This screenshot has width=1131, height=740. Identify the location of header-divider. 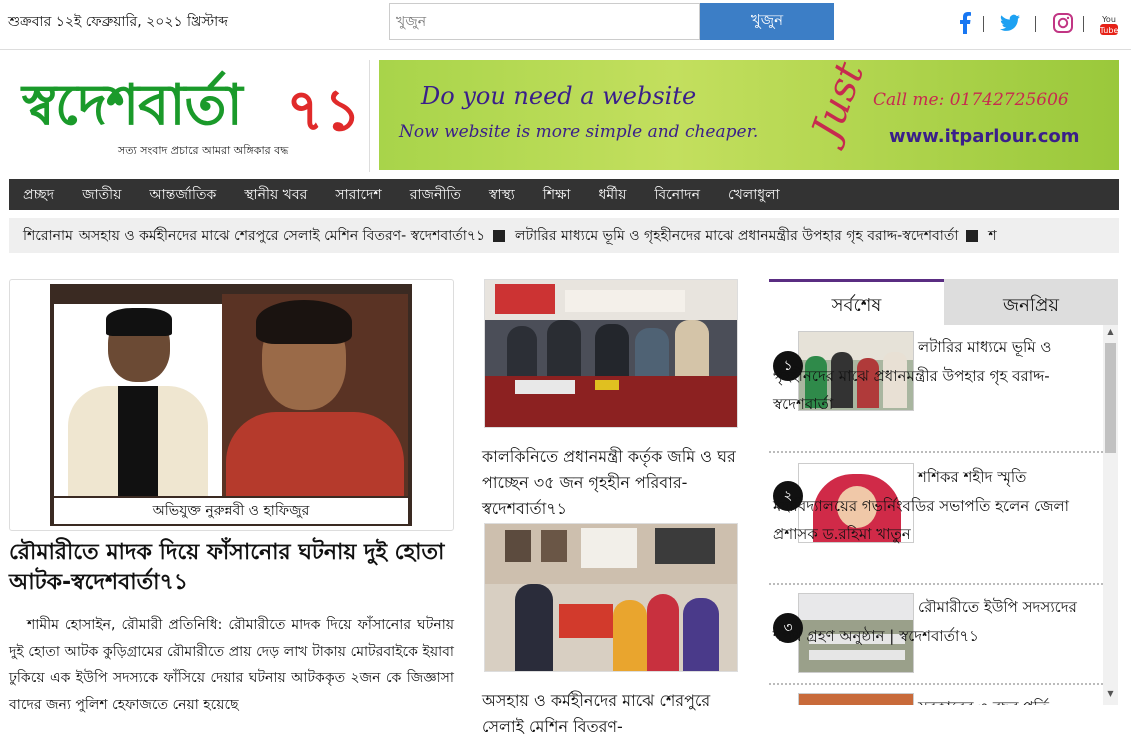
(369, 116).